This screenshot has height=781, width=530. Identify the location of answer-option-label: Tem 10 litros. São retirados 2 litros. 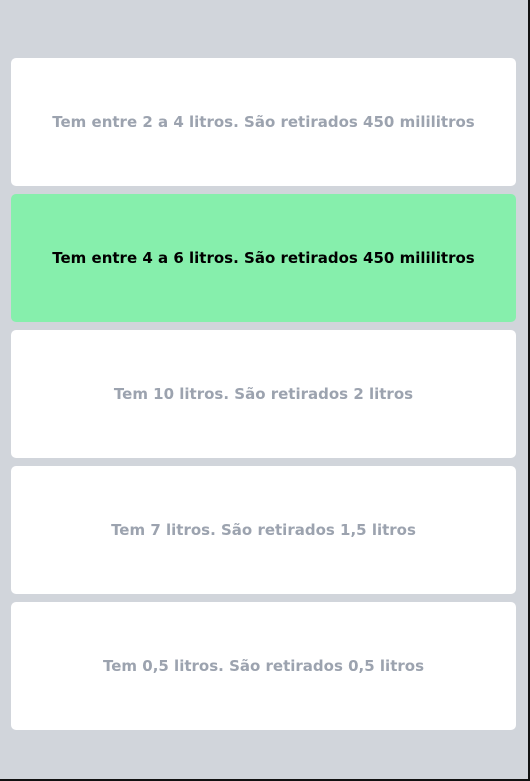
(263, 394).